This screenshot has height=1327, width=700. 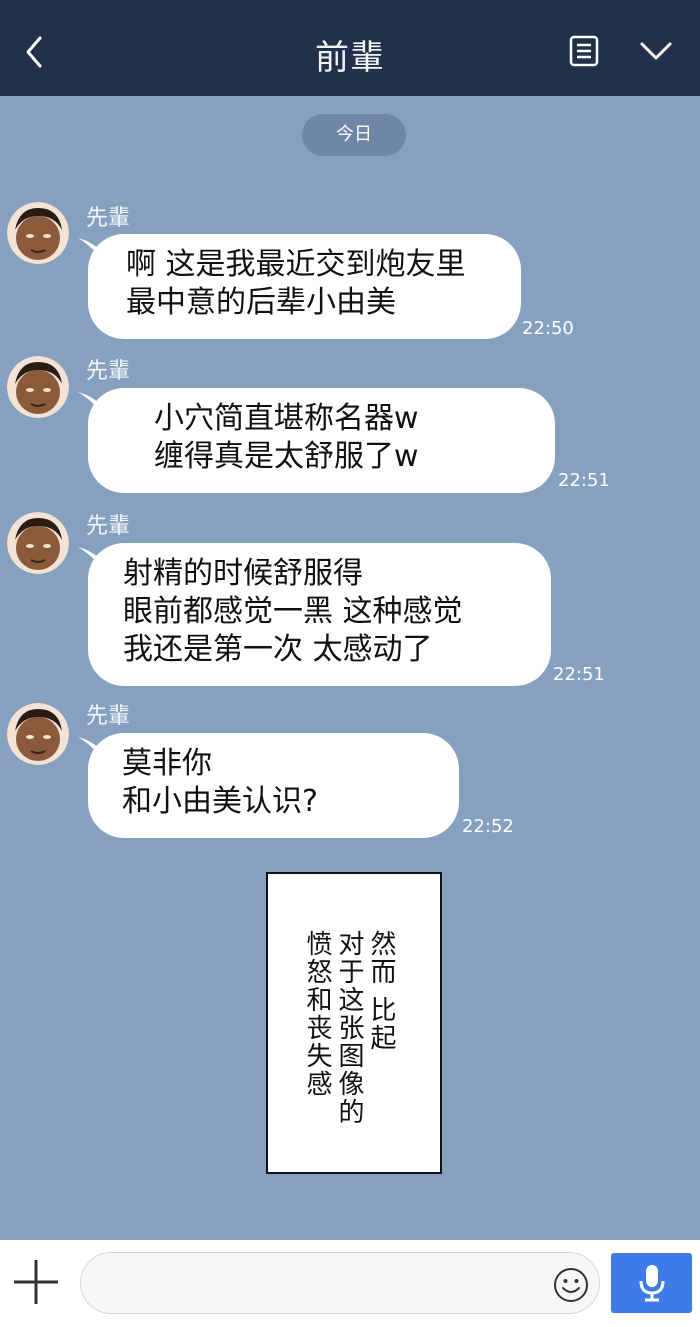 I want to click on chat-header: 前輩, so click(x=350, y=48).